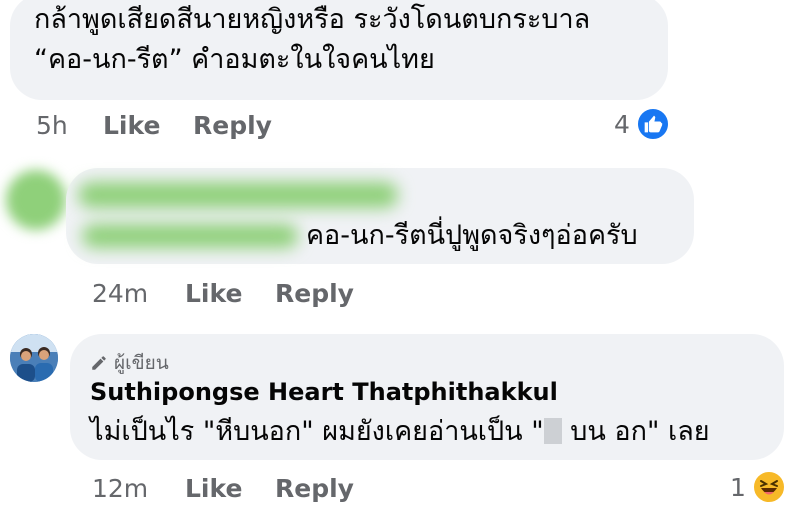 The image size is (800, 527). I want to click on author-badge-label: ผู้เขียน, so click(141, 363).